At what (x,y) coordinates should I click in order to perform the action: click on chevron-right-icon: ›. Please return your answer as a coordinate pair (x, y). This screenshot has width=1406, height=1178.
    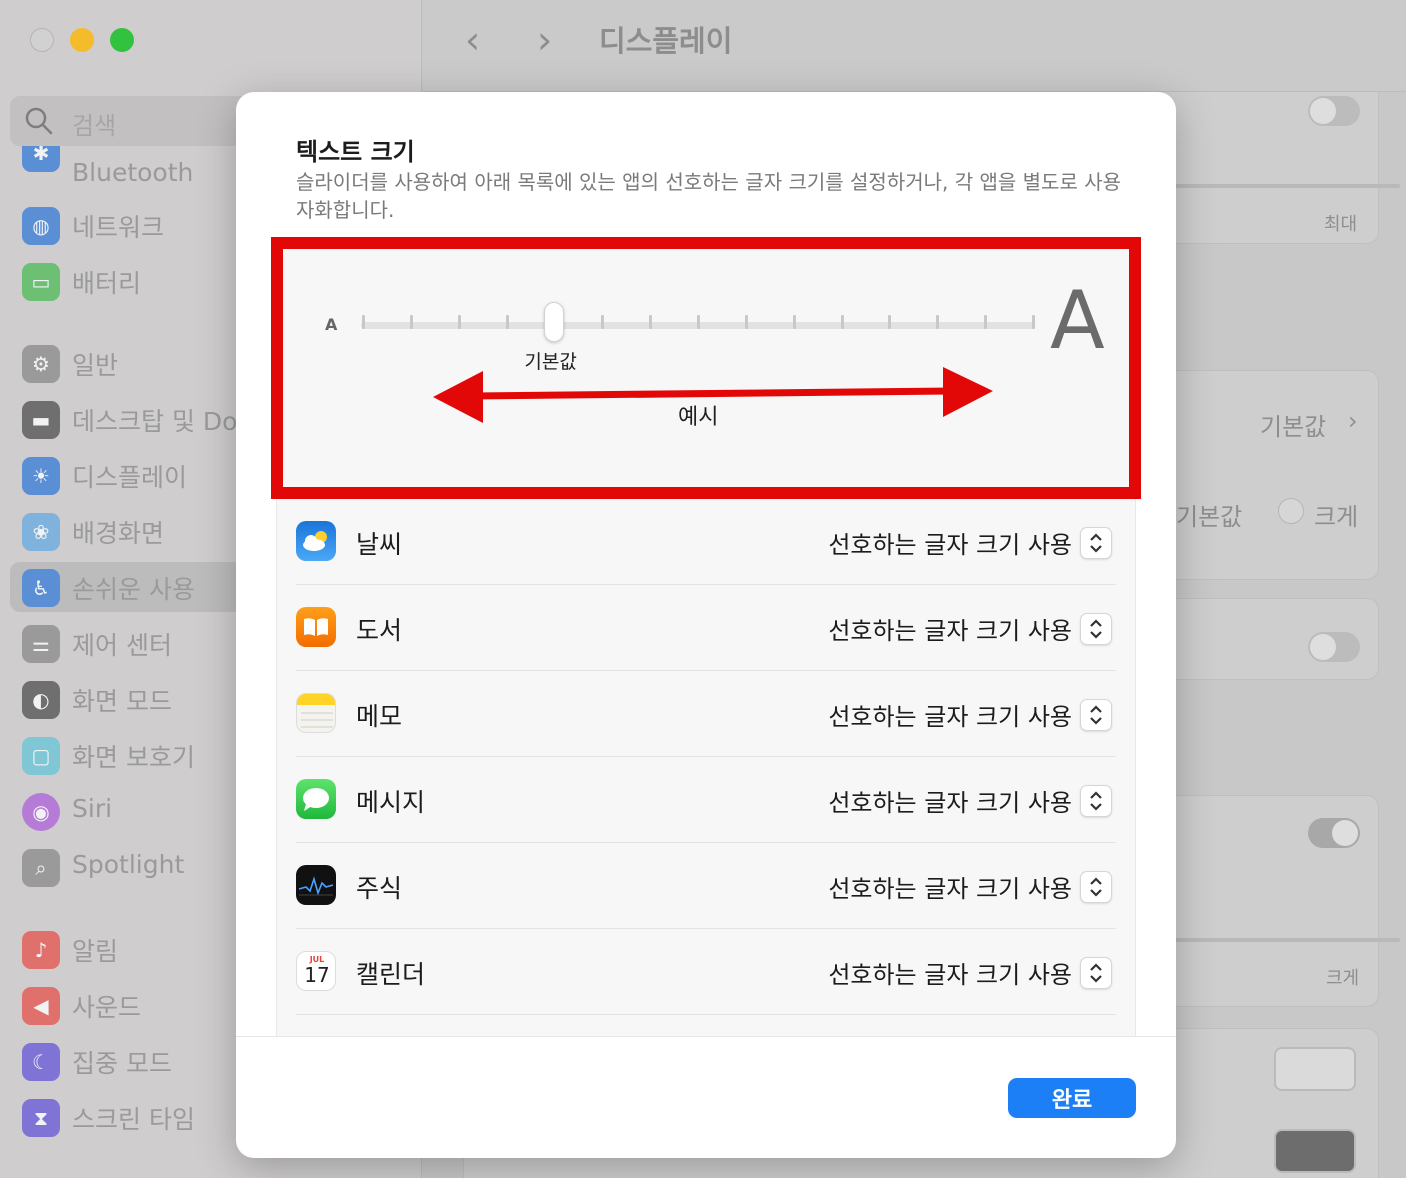
    Looking at the image, I should click on (1353, 421).